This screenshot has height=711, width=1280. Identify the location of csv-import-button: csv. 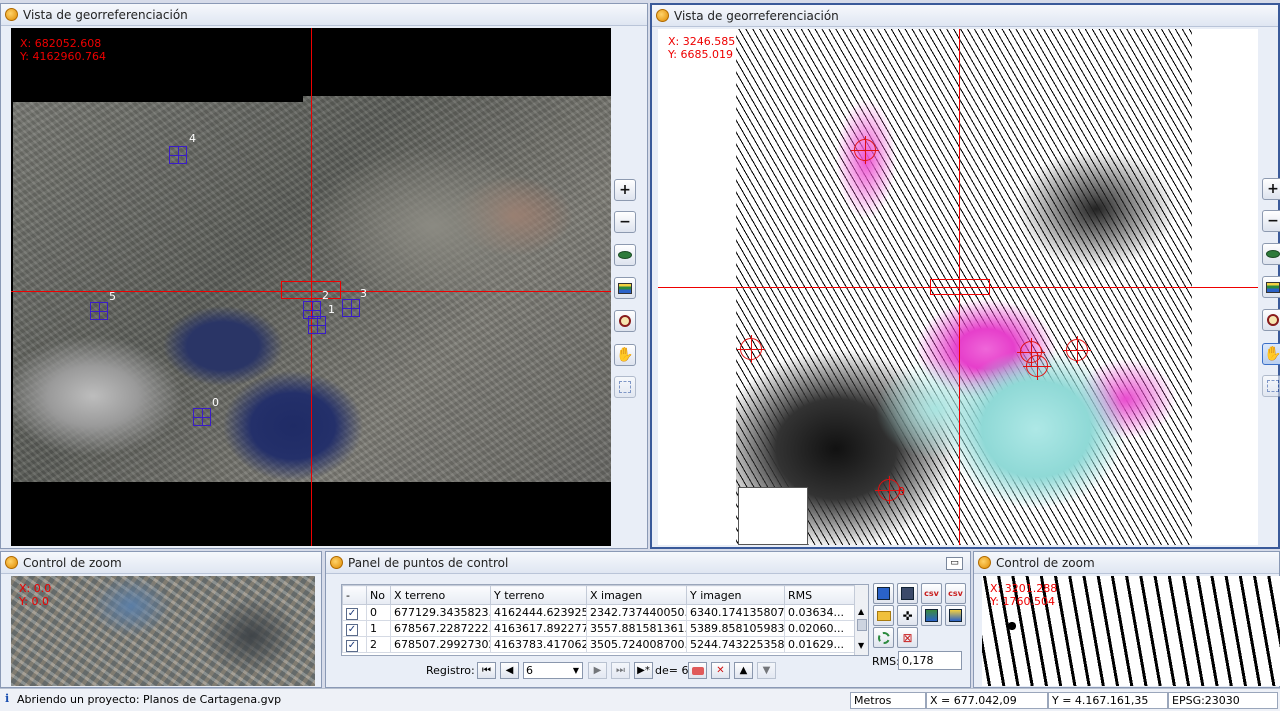
(931, 593).